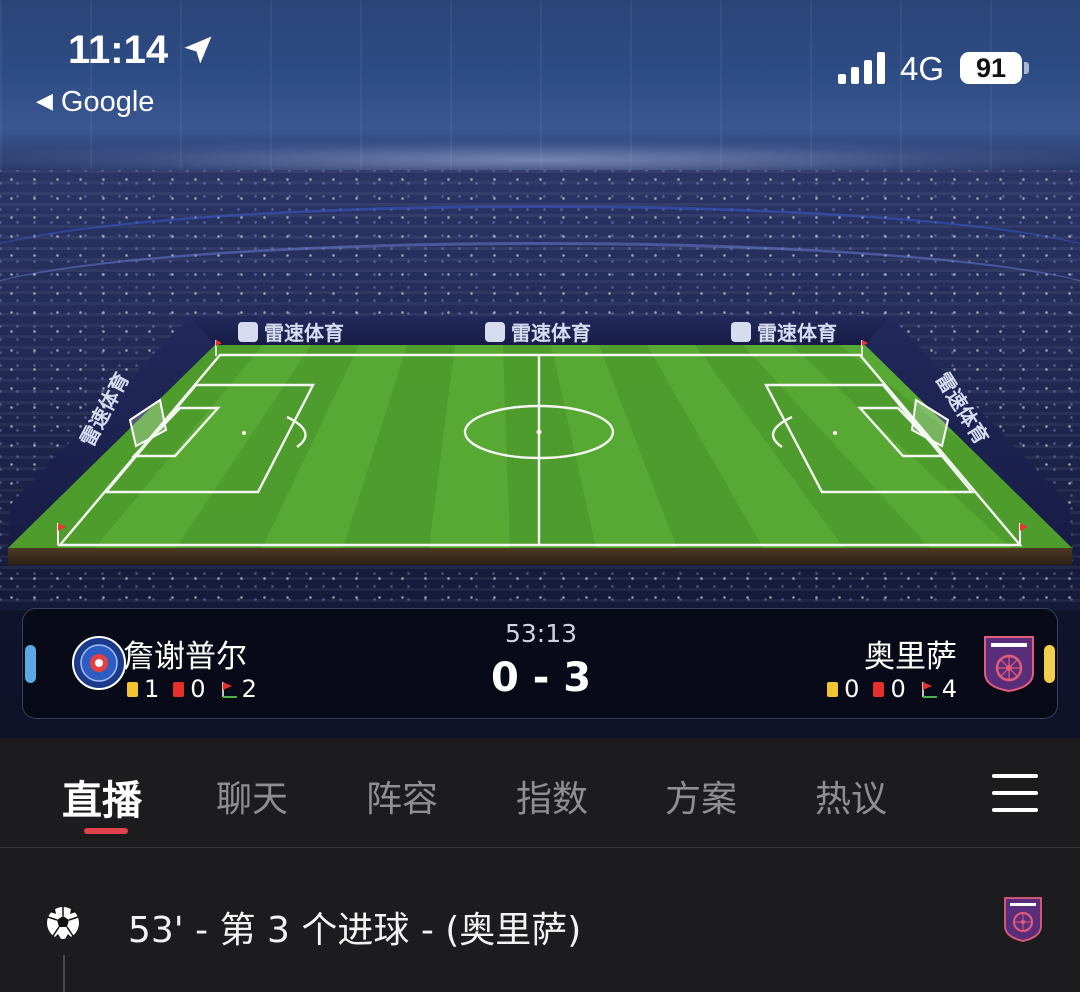  Describe the element at coordinates (102, 797) in the screenshot. I see `tab-live: 直播` at that location.